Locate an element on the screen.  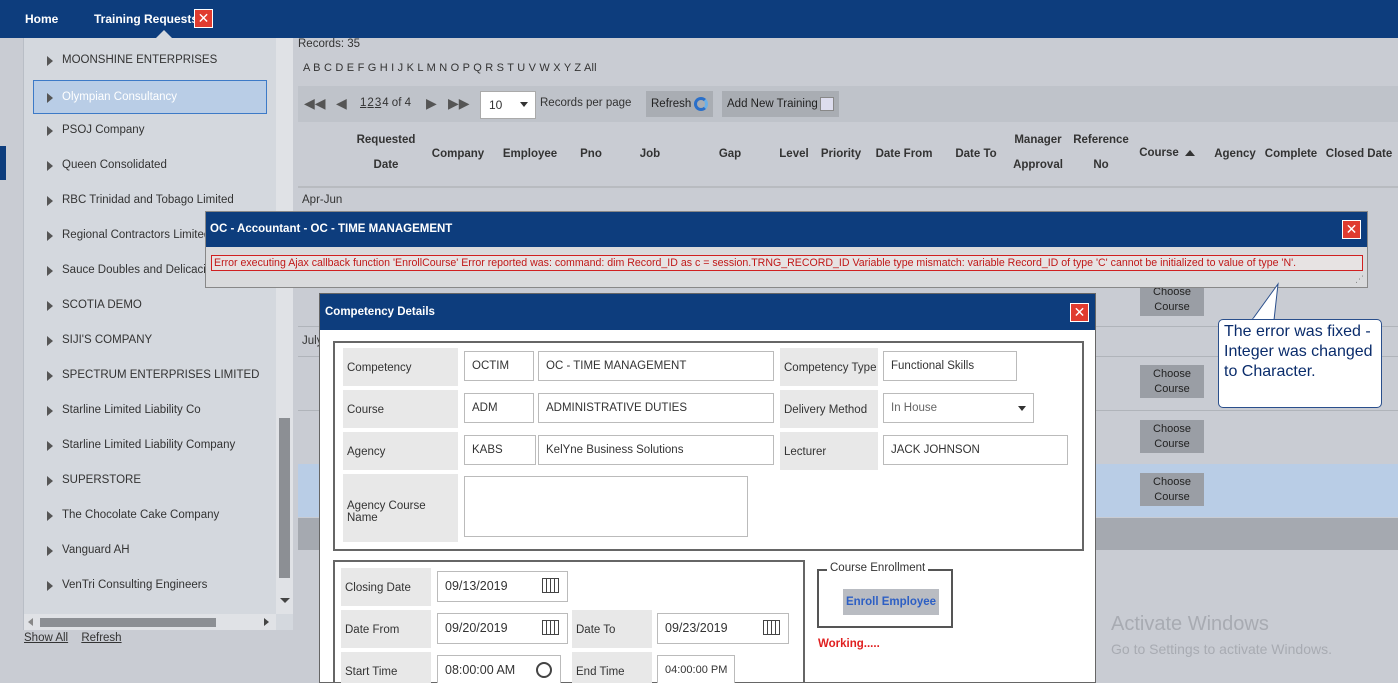
company-list-item: Queen Consolidated is located at coordinates (146, 166).